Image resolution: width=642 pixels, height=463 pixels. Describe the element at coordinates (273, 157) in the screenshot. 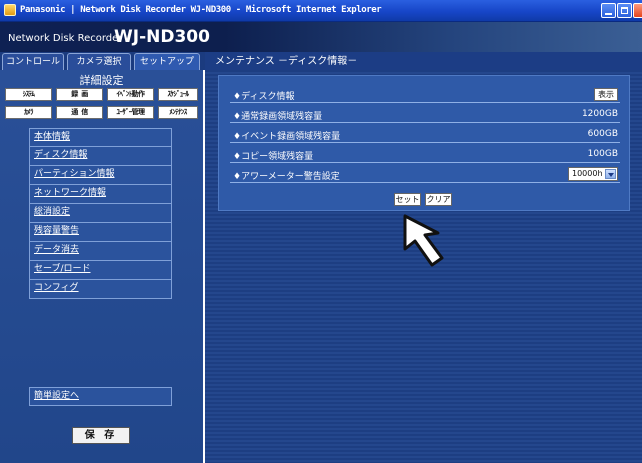

I see `row-label: ♦コピー領域残容量` at that location.